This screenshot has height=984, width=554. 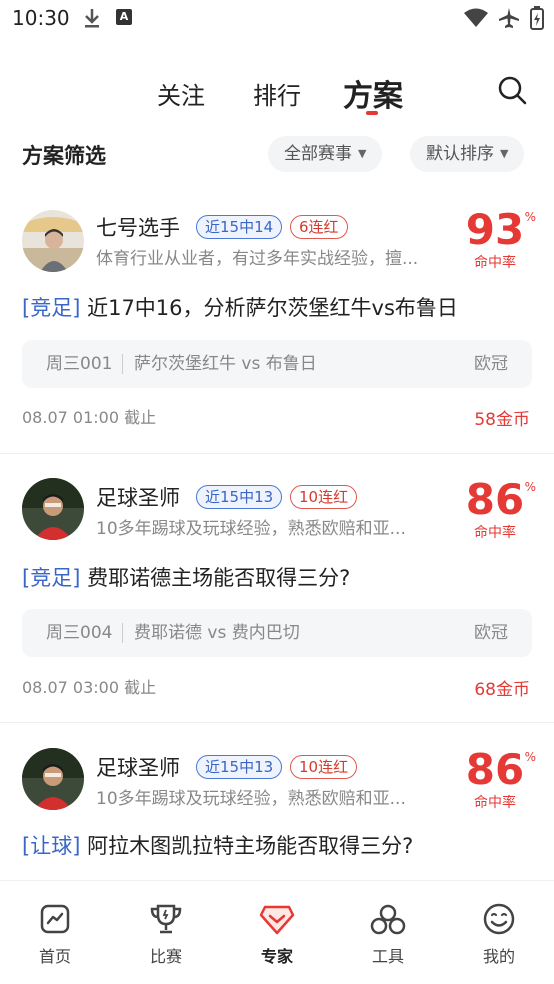 I want to click on status-icons, so click(x=504, y=18).